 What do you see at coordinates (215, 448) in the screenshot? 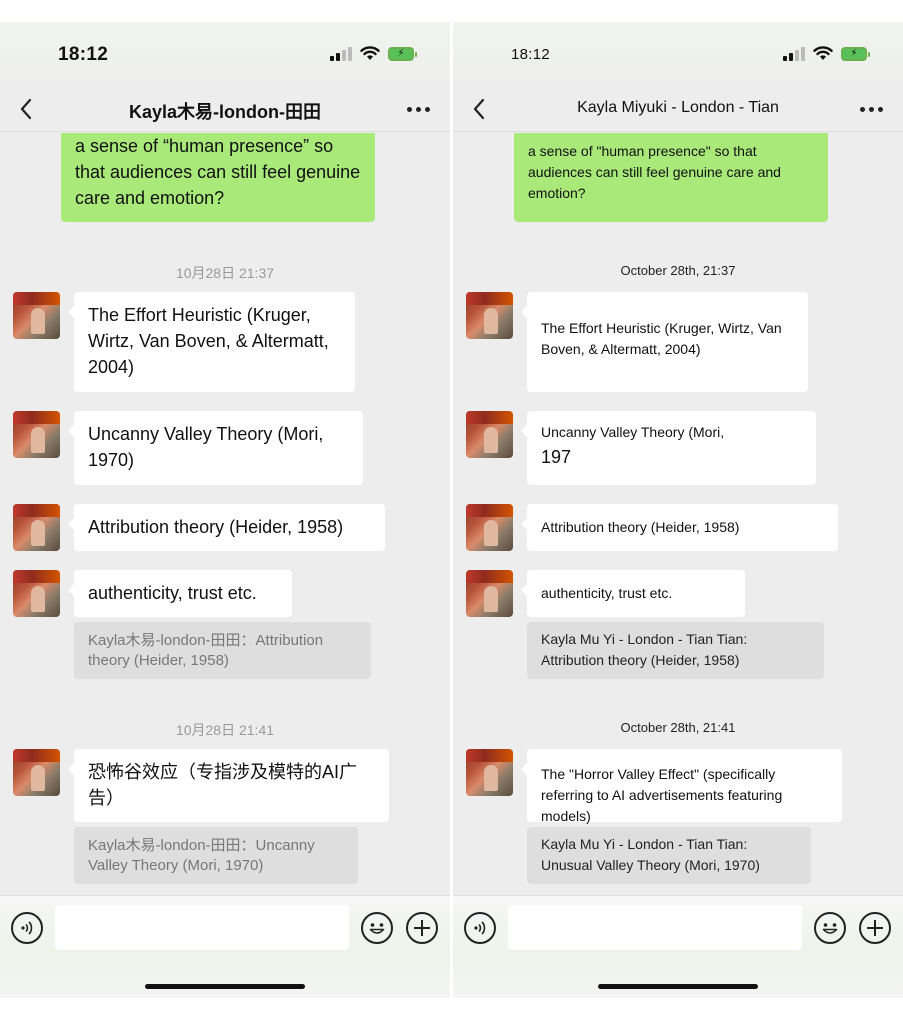
I see `incoming-message-bubble: Uncanny Valley Theory (Mori, 1970)` at bounding box center [215, 448].